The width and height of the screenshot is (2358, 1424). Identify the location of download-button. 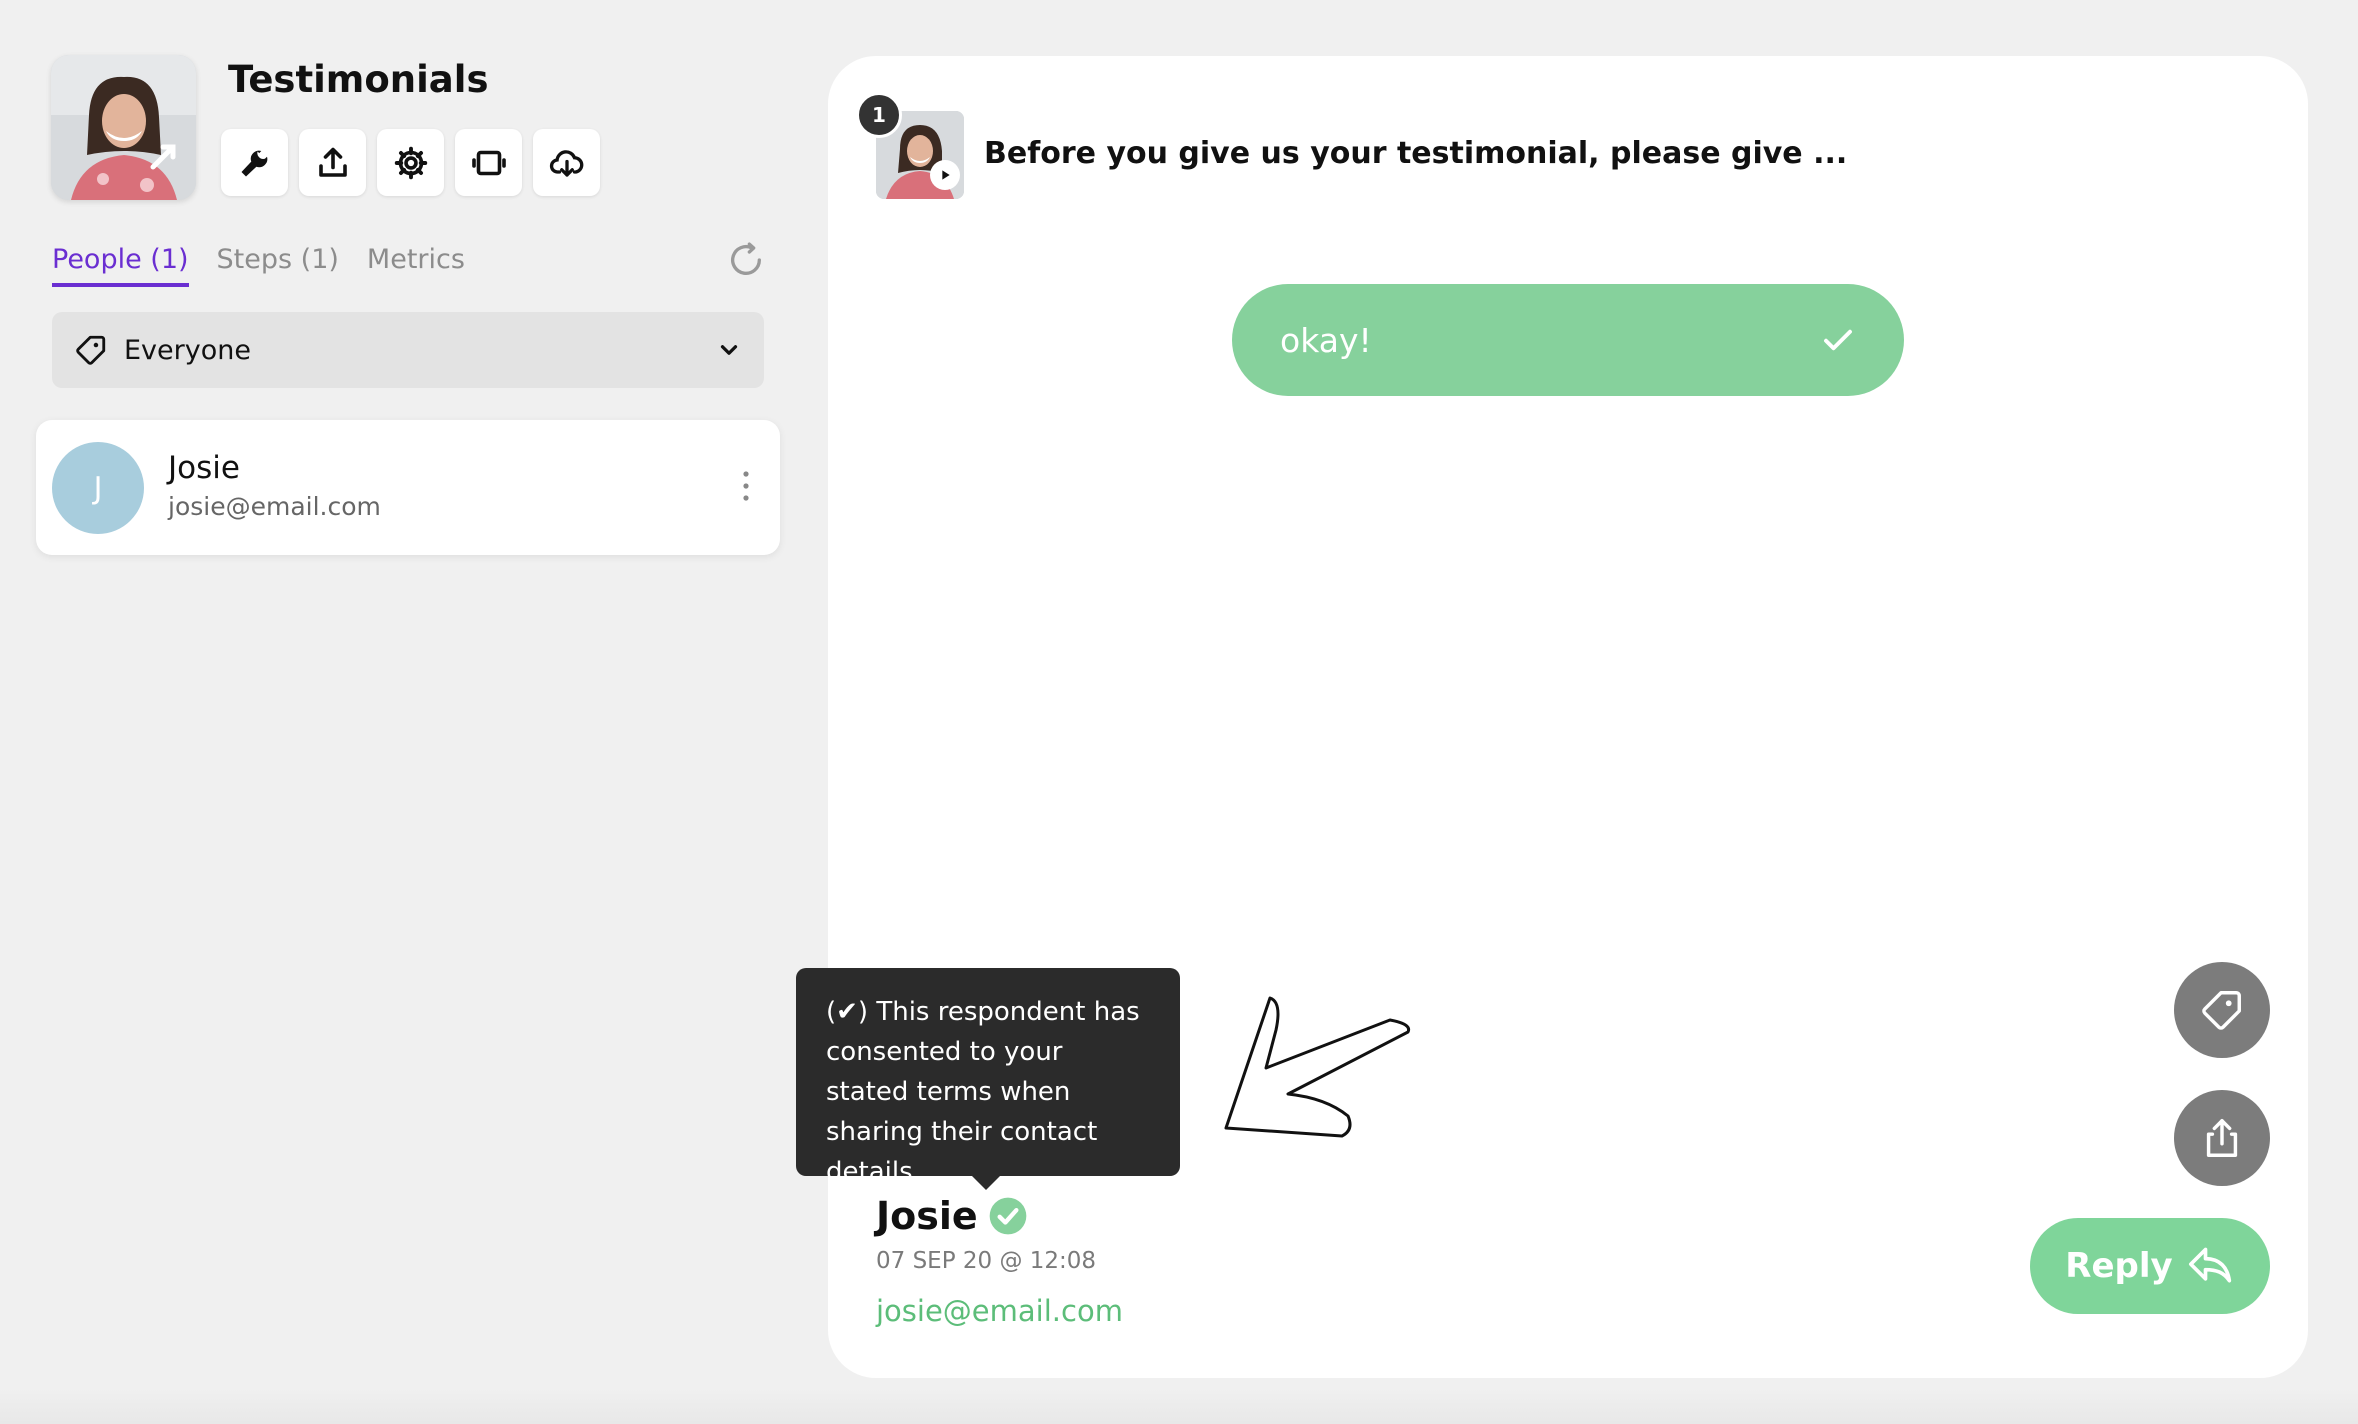
(566, 162).